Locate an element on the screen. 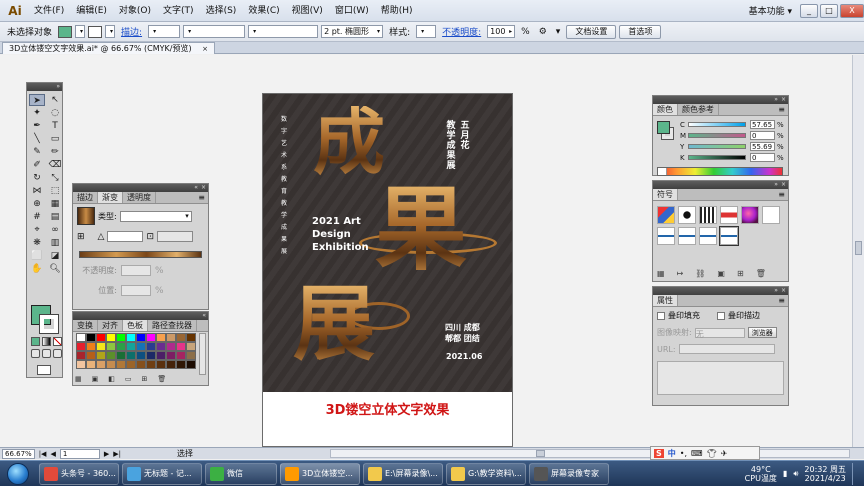 This screenshot has height=486, width=864. workspace-switcher: 基本功能 ▾ is located at coordinates (770, 10).